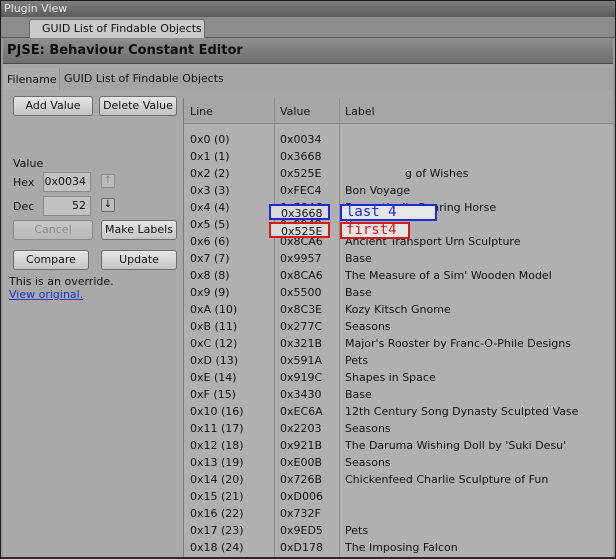  I want to click on table-row: 0xD (13) 0x591A Pets, so click(398, 360).